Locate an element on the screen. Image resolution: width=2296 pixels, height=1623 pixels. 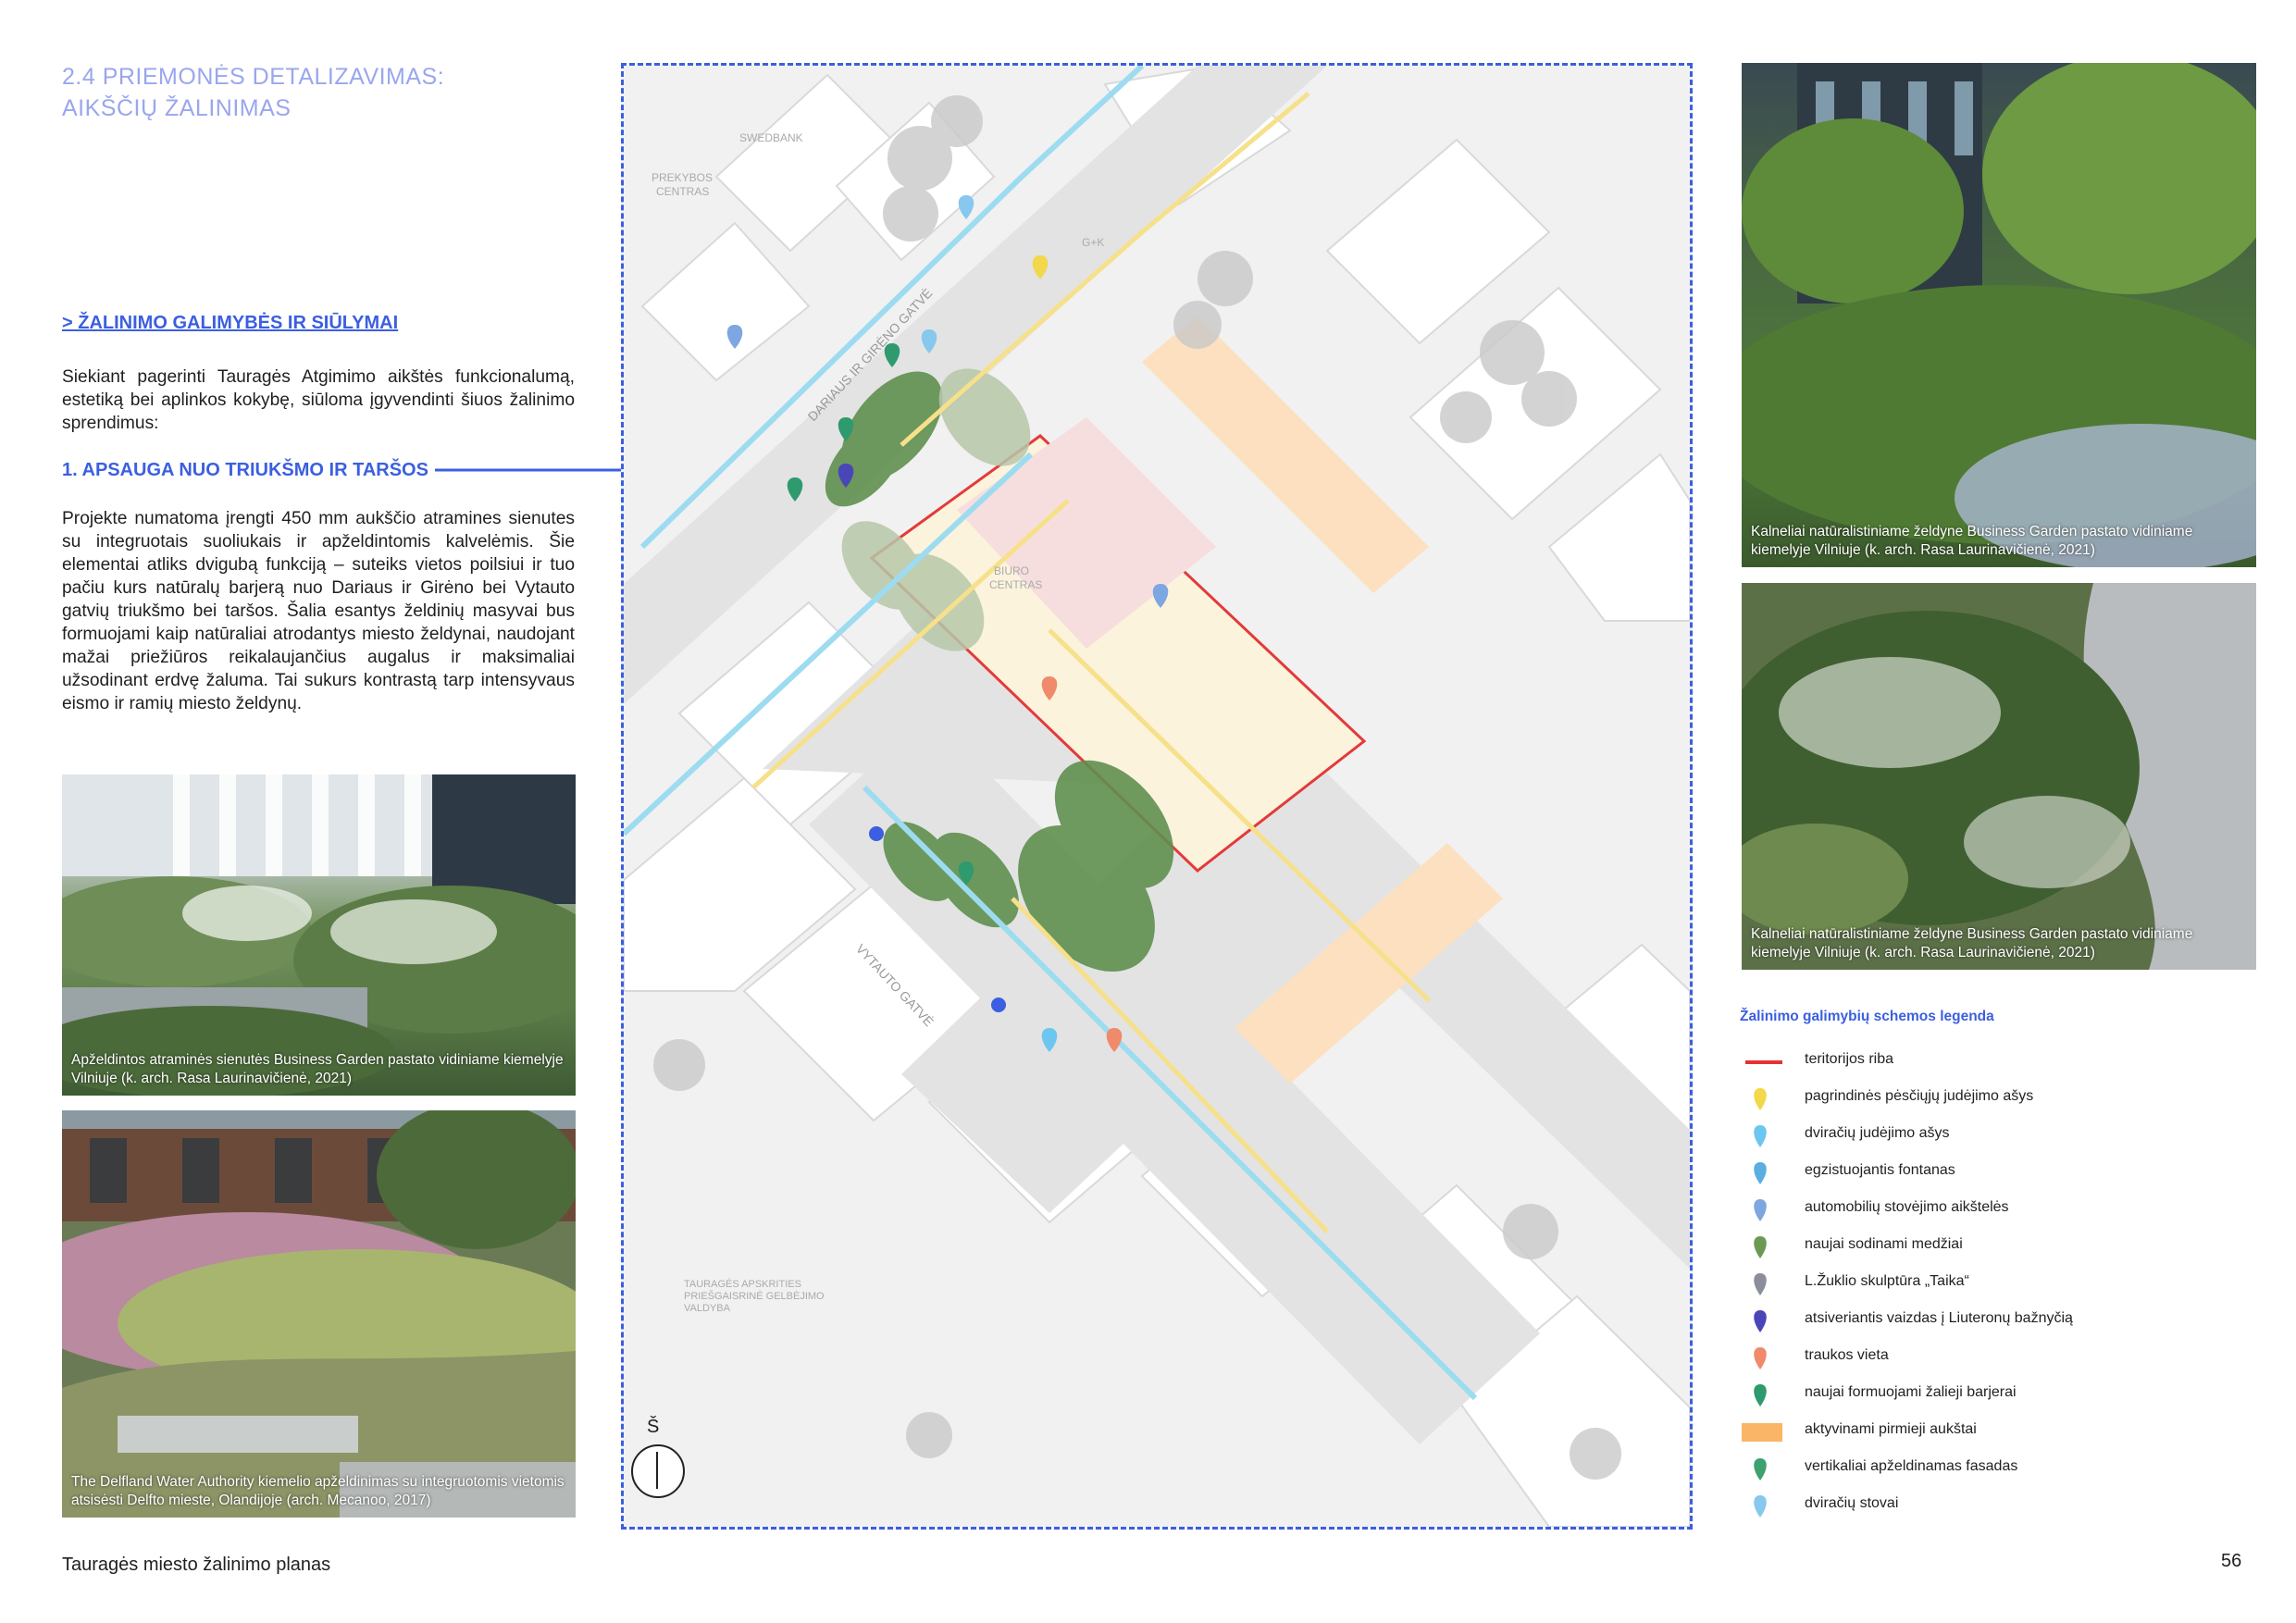
legend-item: egzistuojantis fontanas is located at coordinates (1962, 1172).